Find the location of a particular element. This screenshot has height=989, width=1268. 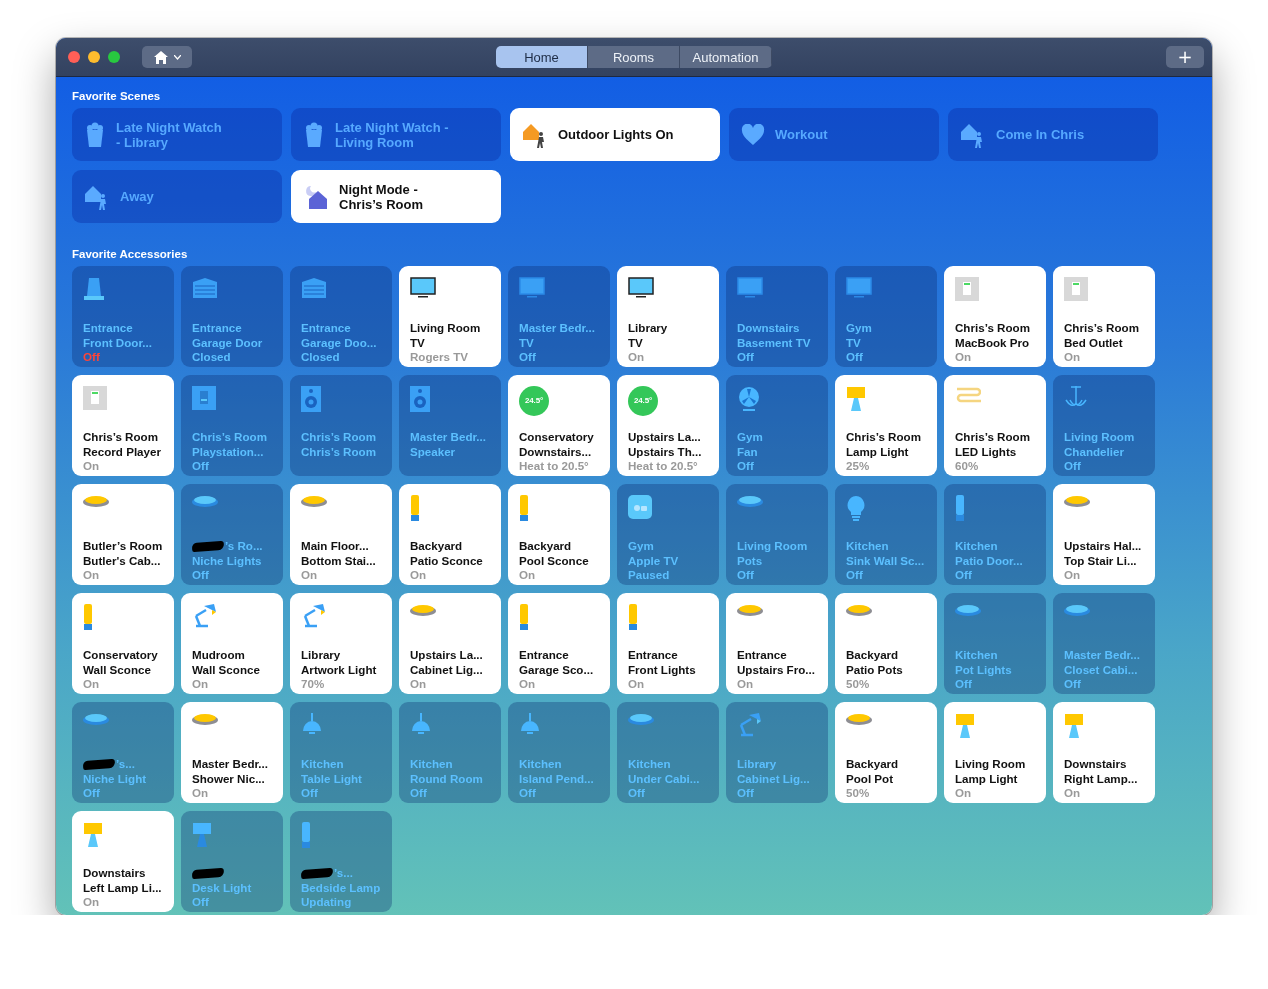

scene-name: Outdoor Lights On is located at coordinates (616, 134).